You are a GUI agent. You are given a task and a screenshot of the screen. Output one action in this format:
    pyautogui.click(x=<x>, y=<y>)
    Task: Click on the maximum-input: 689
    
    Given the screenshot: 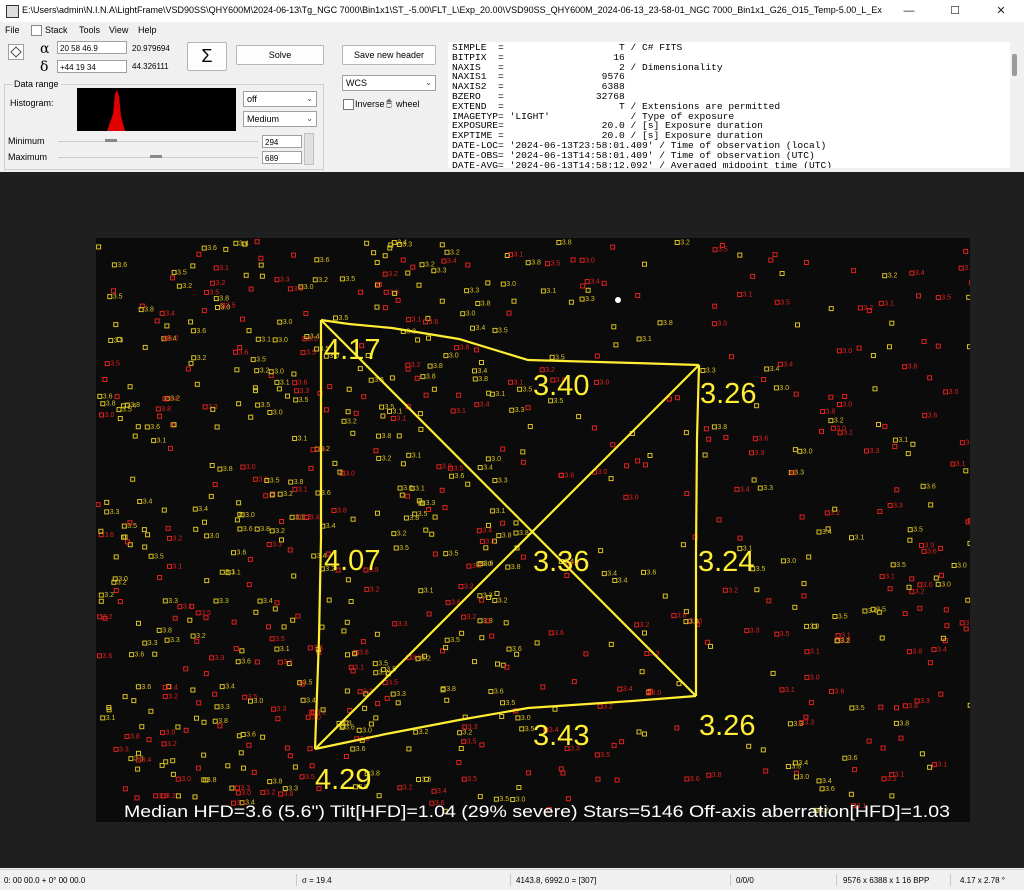 What is the action you would take?
    pyautogui.click(x=282, y=157)
    